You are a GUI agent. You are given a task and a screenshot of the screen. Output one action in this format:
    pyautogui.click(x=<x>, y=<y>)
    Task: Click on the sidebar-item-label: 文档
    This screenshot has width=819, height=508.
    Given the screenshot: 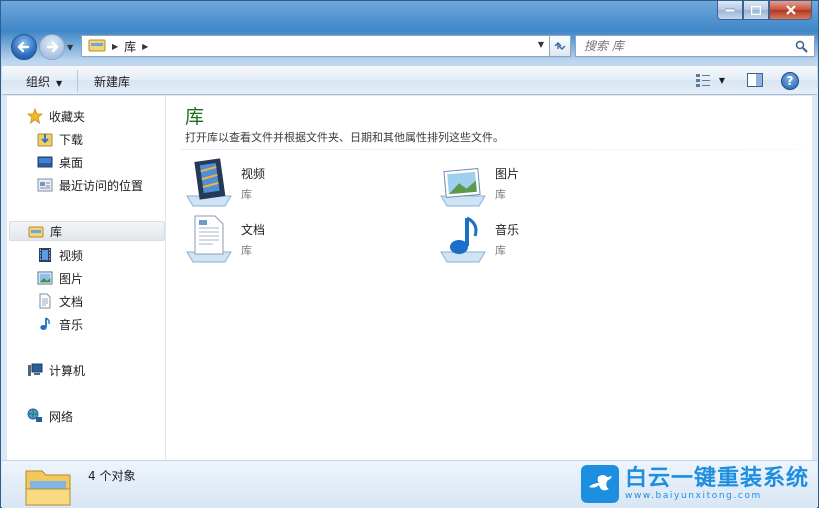 What is the action you would take?
    pyautogui.click(x=71, y=301)
    